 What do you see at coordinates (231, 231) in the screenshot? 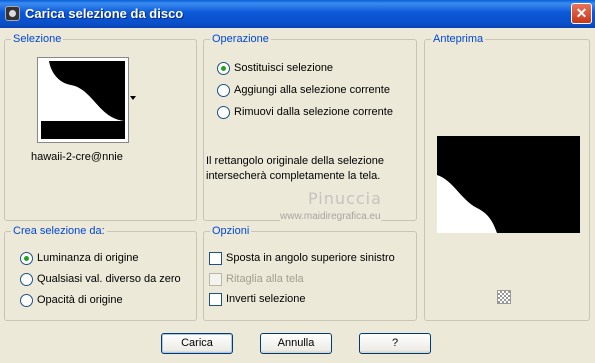
I see `opzioni-legend: Opzioni` at bounding box center [231, 231].